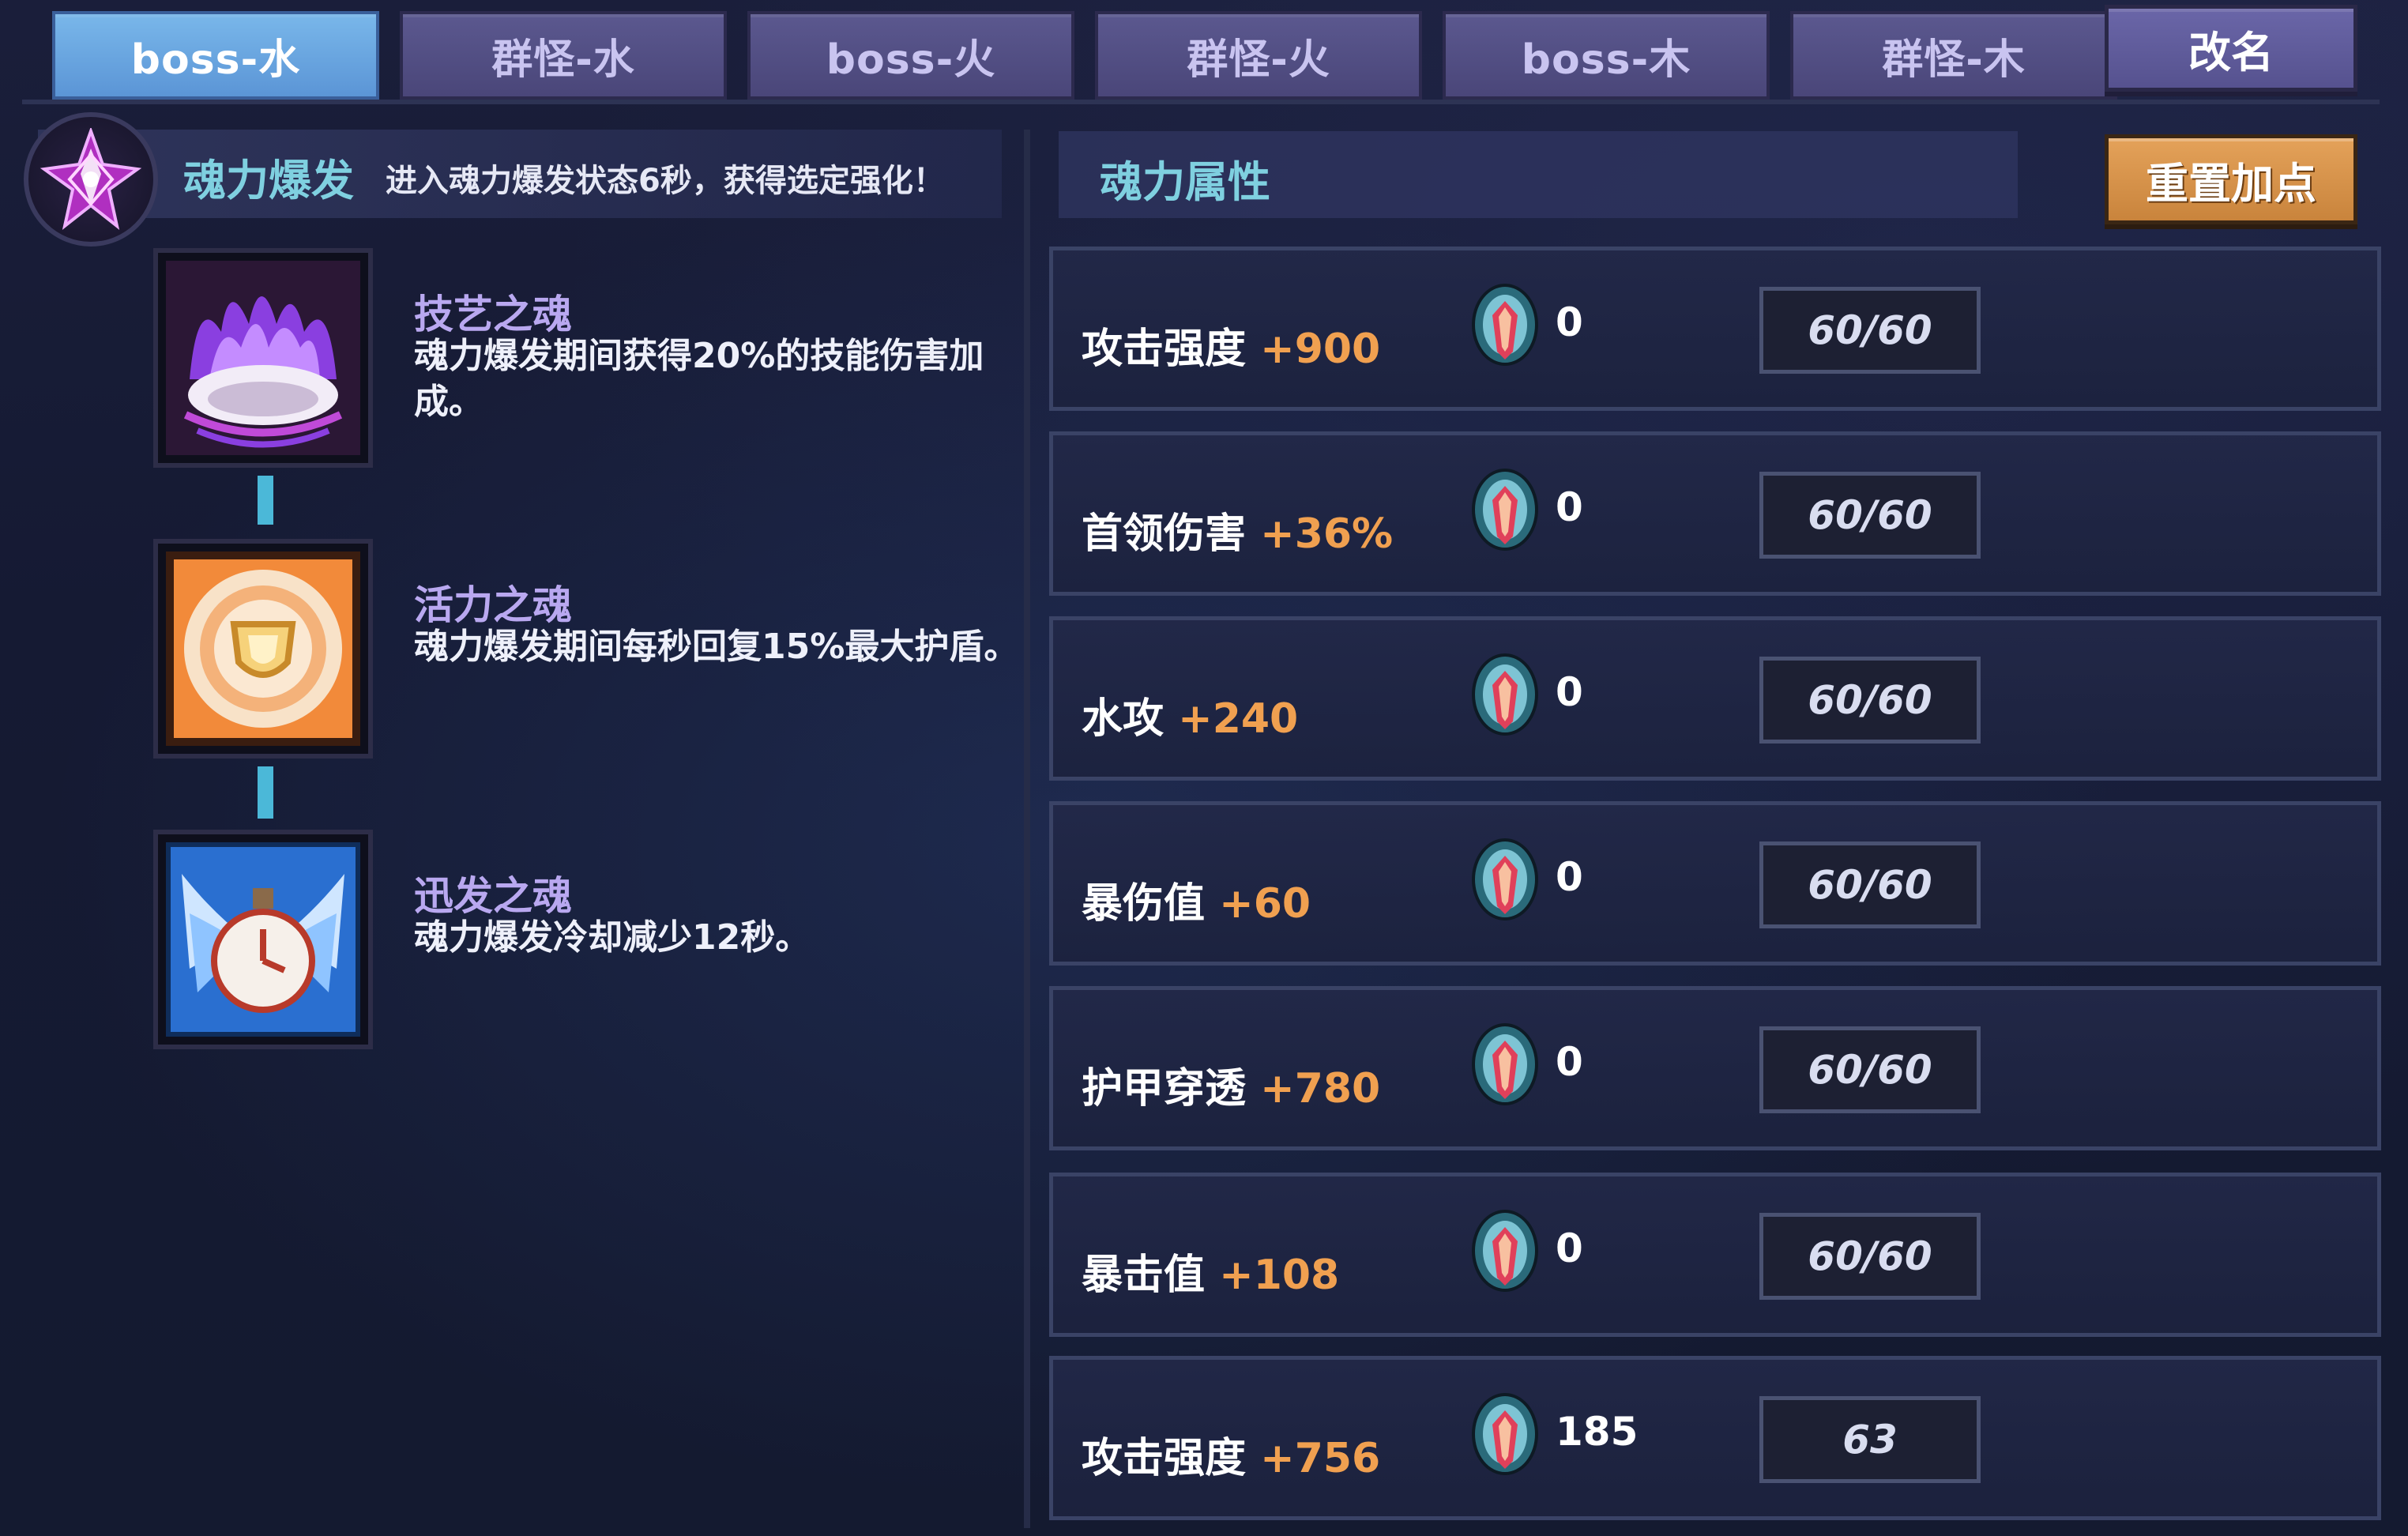 This screenshot has height=1536, width=2408. What do you see at coordinates (493, 896) in the screenshot?
I see `soul-name: 迅发之魂` at bounding box center [493, 896].